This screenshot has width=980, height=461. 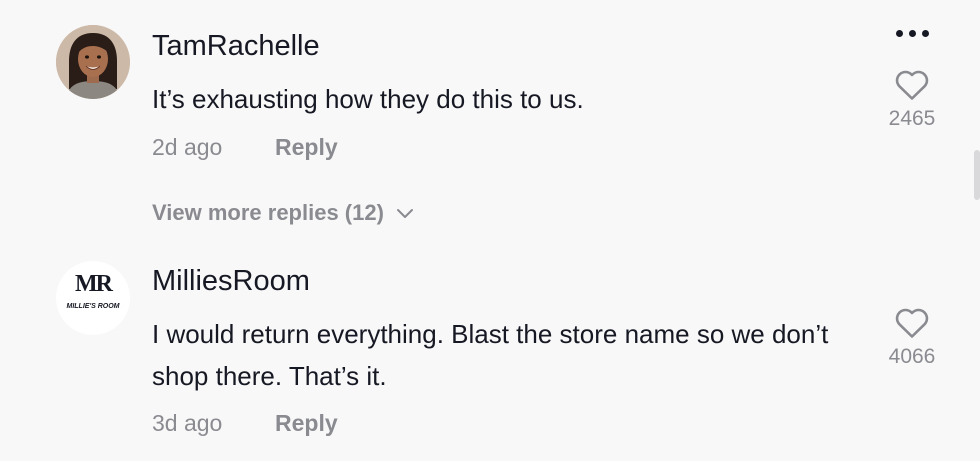 I want to click on comment-timestamp: 3d ago, so click(x=187, y=423).